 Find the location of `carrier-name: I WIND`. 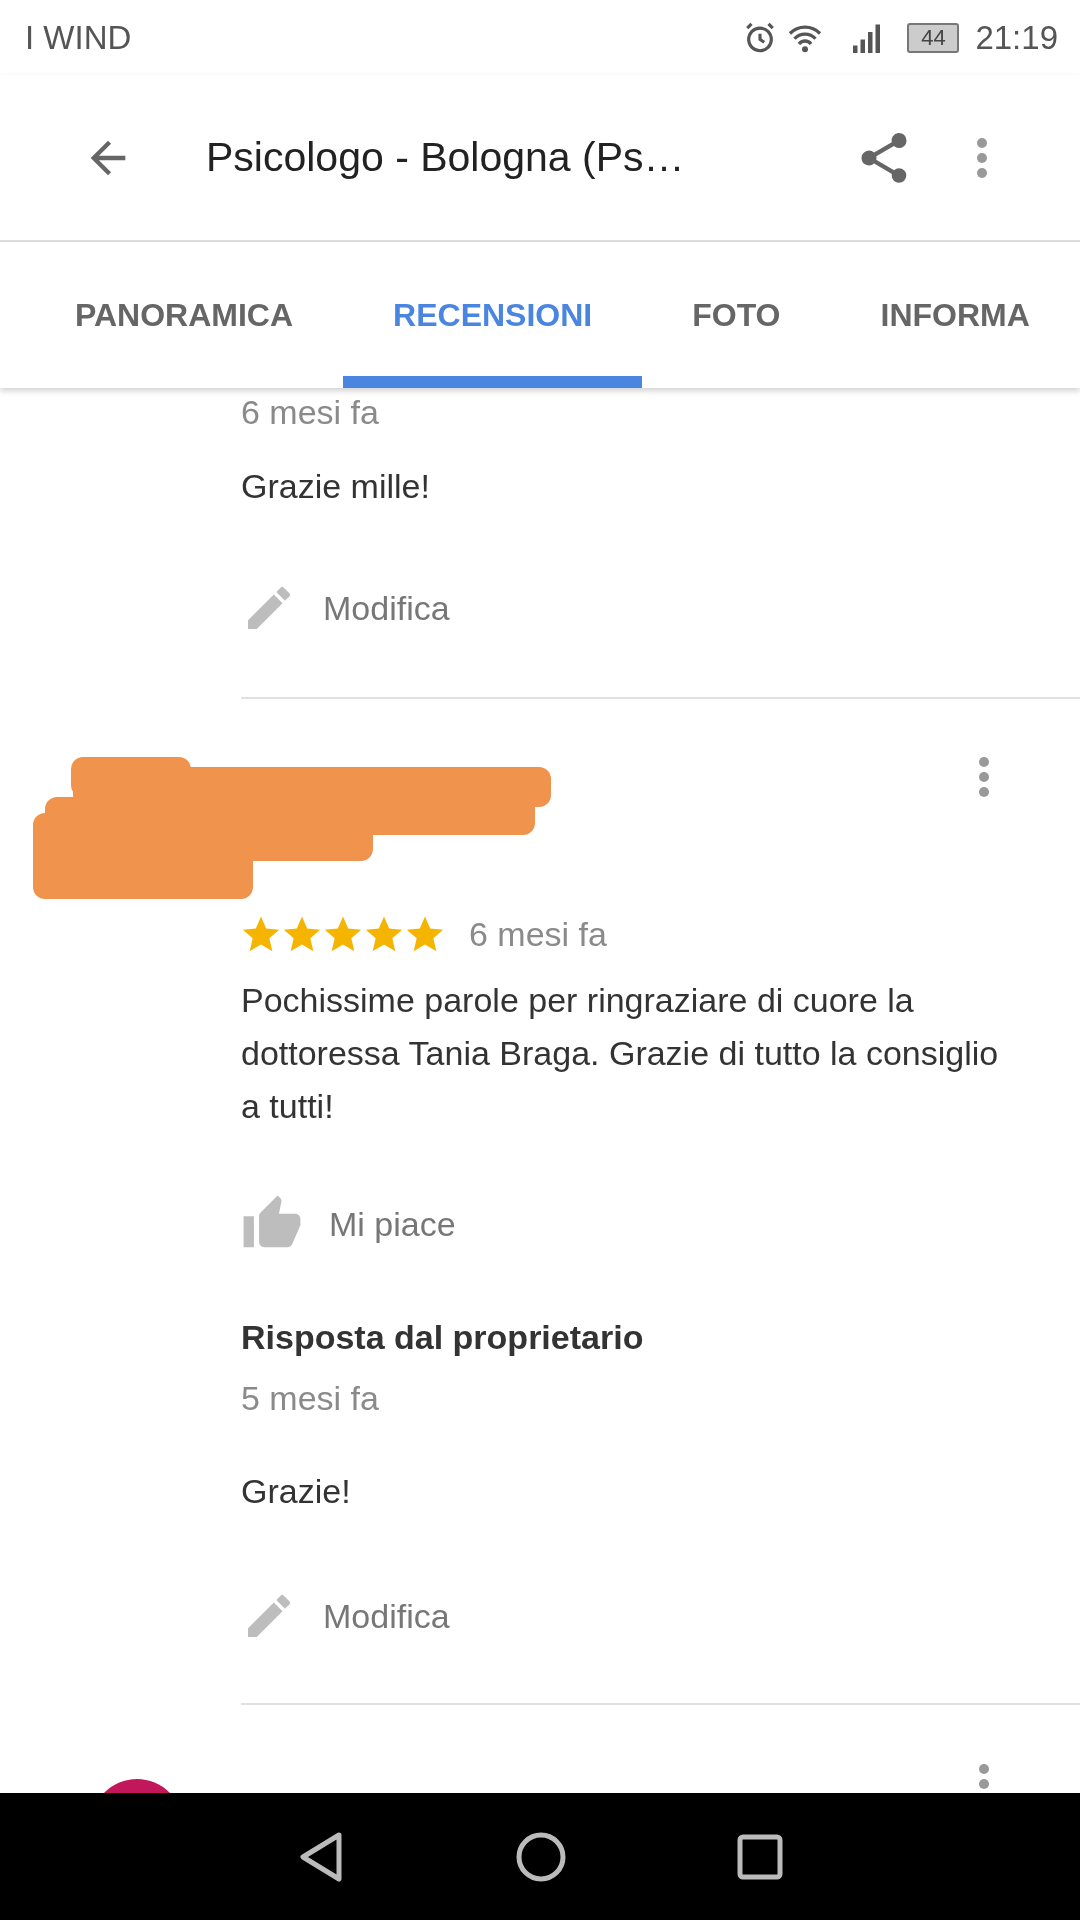

carrier-name: I WIND is located at coordinates (79, 37).